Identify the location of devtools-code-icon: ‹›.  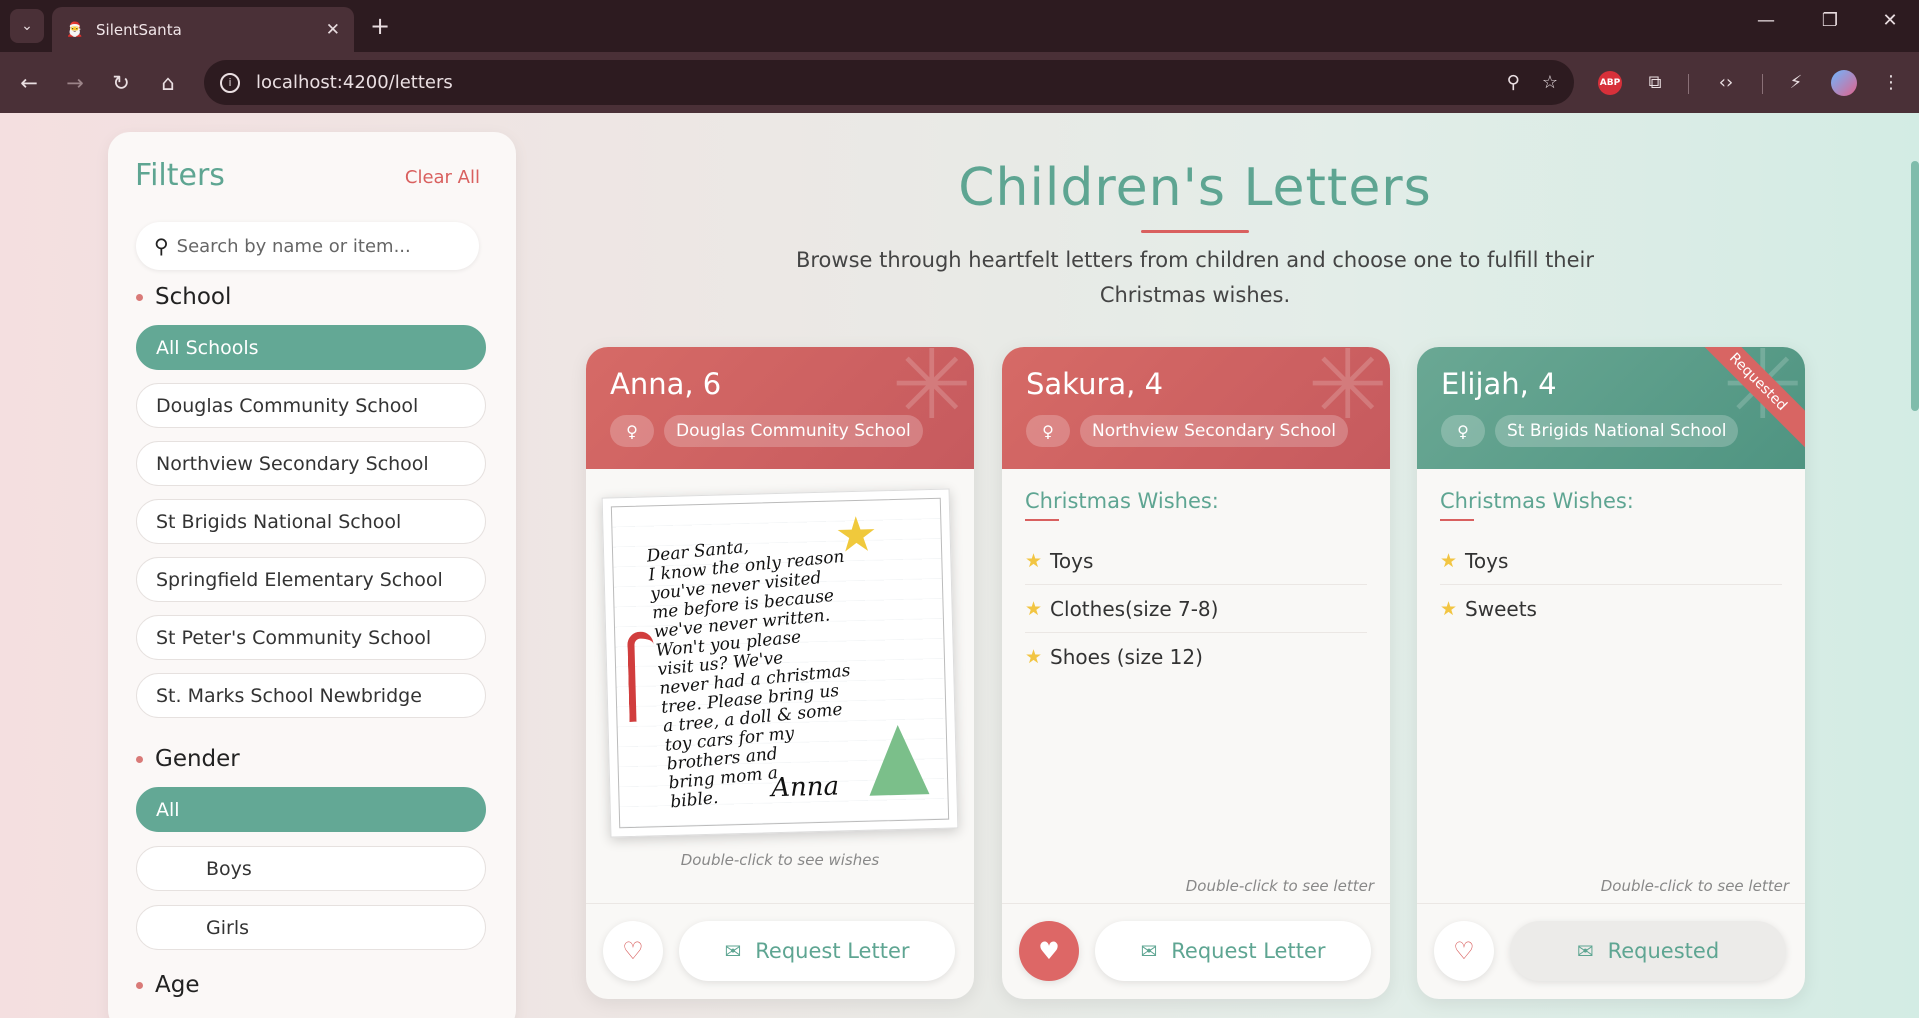
(1726, 83).